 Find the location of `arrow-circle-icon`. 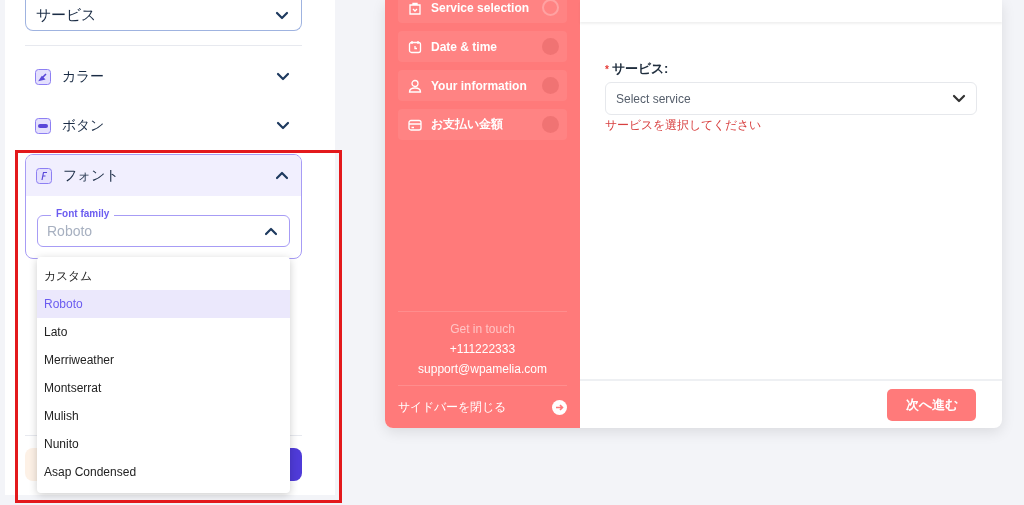

arrow-circle-icon is located at coordinates (559, 407).